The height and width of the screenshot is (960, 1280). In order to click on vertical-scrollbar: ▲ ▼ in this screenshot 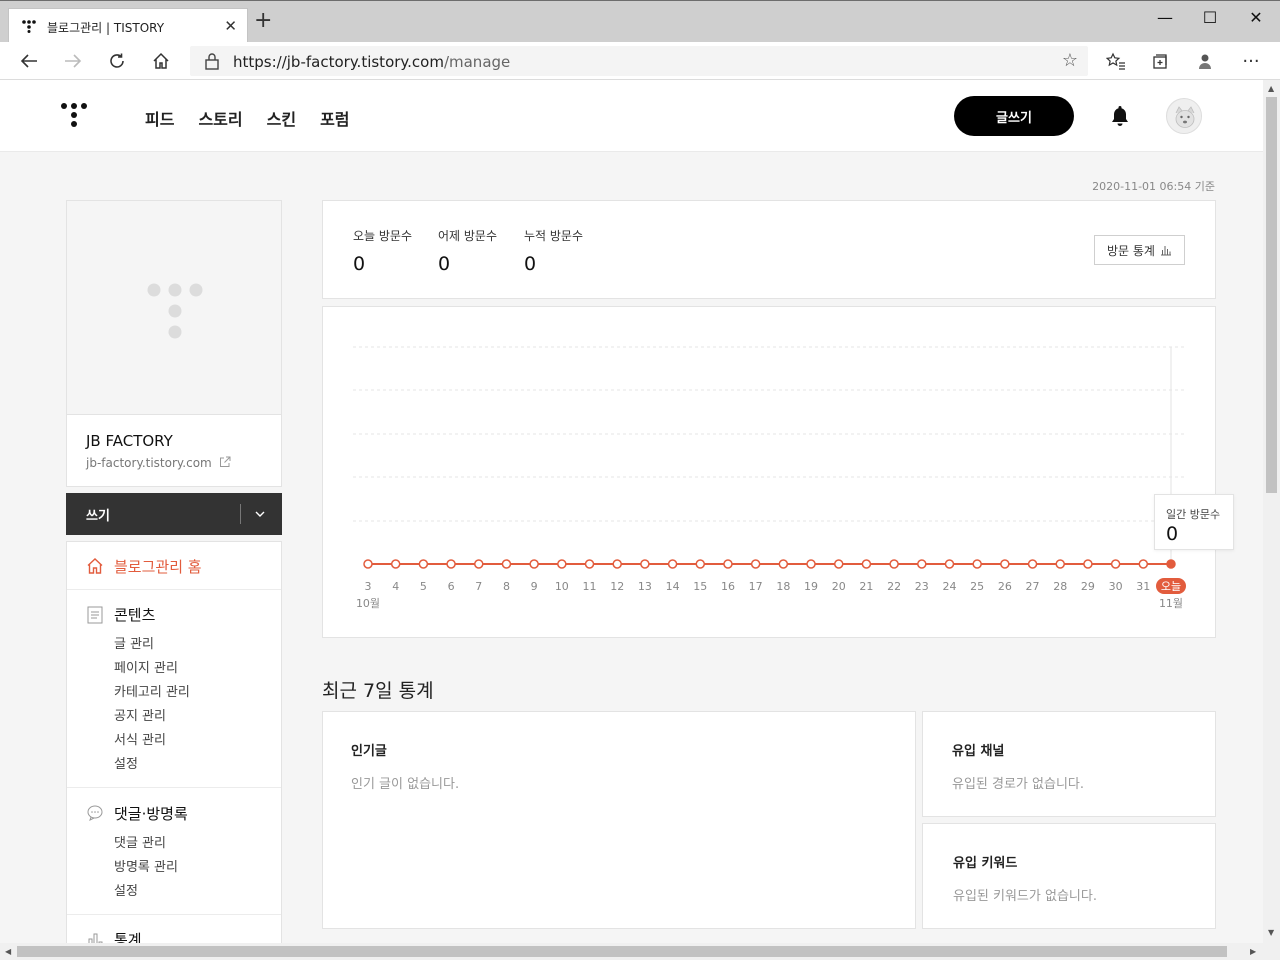, I will do `click(1271, 511)`.